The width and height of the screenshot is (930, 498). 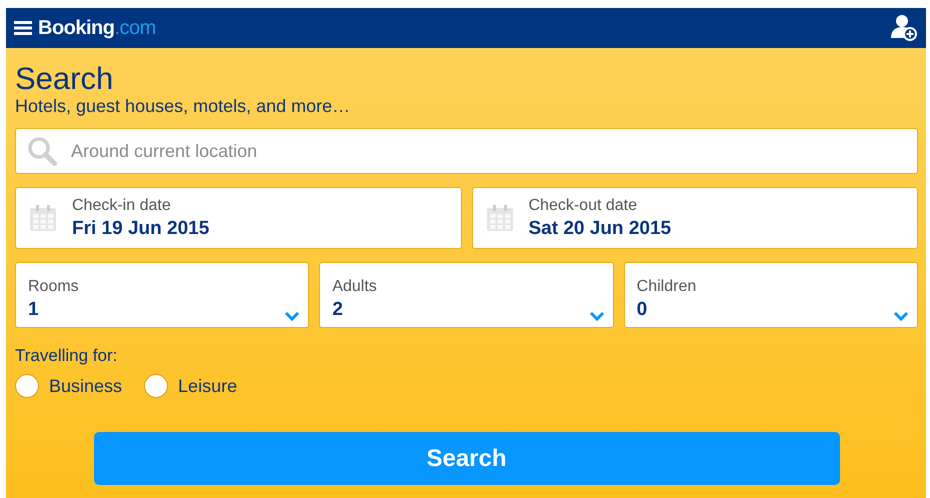 What do you see at coordinates (355, 287) in the screenshot?
I see `field-label: Adults` at bounding box center [355, 287].